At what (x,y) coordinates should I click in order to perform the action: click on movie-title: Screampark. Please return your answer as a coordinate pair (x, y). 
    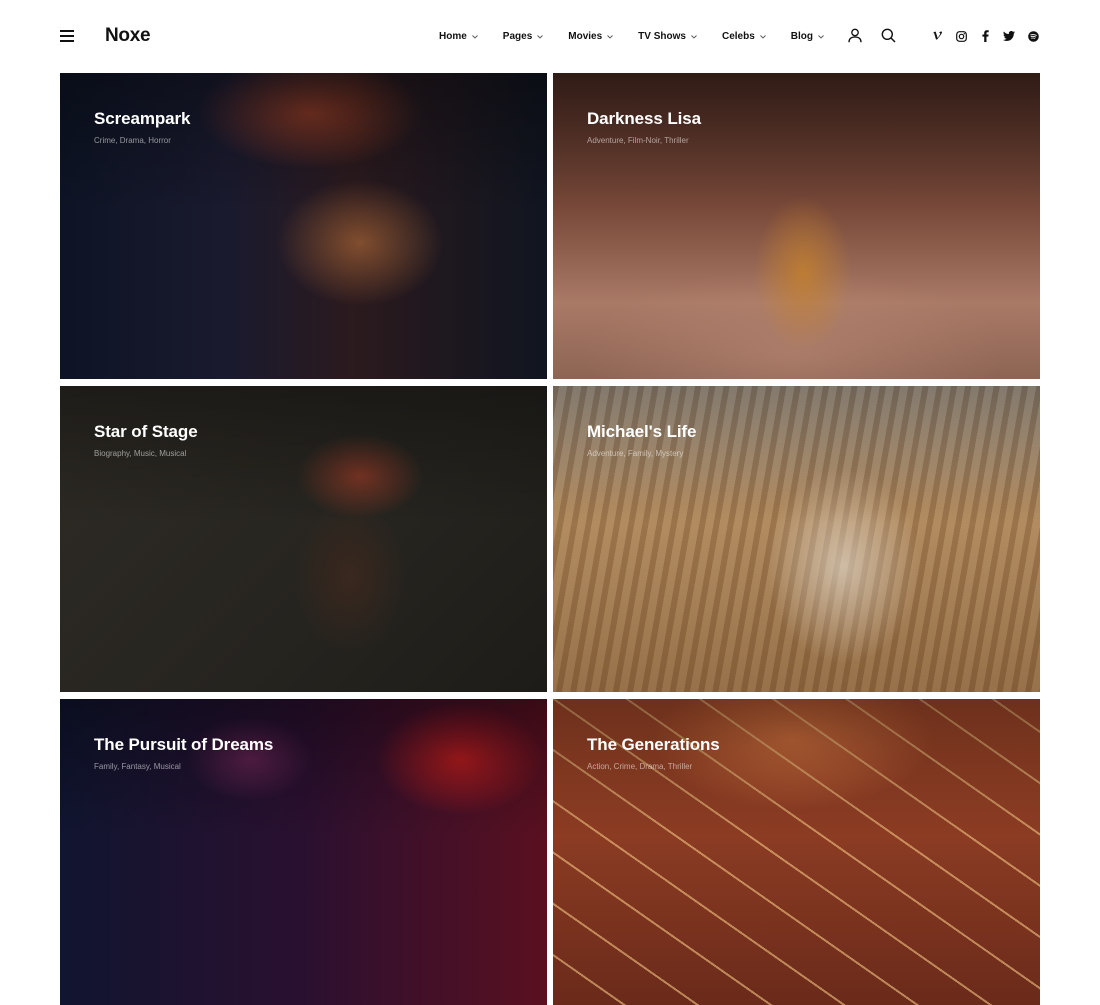
    Looking at the image, I should click on (142, 119).